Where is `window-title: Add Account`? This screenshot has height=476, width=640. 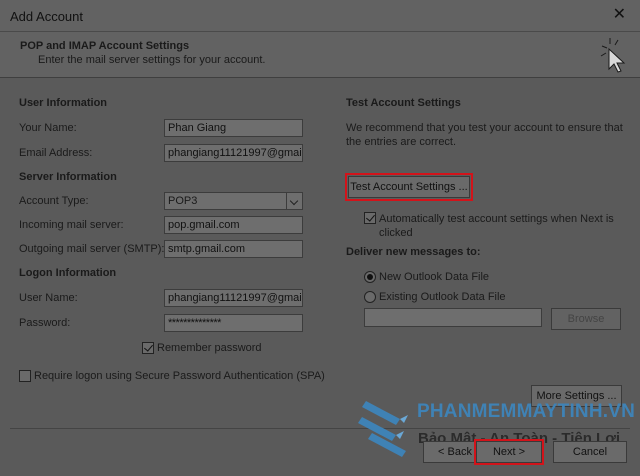
window-title: Add Account is located at coordinates (46, 16).